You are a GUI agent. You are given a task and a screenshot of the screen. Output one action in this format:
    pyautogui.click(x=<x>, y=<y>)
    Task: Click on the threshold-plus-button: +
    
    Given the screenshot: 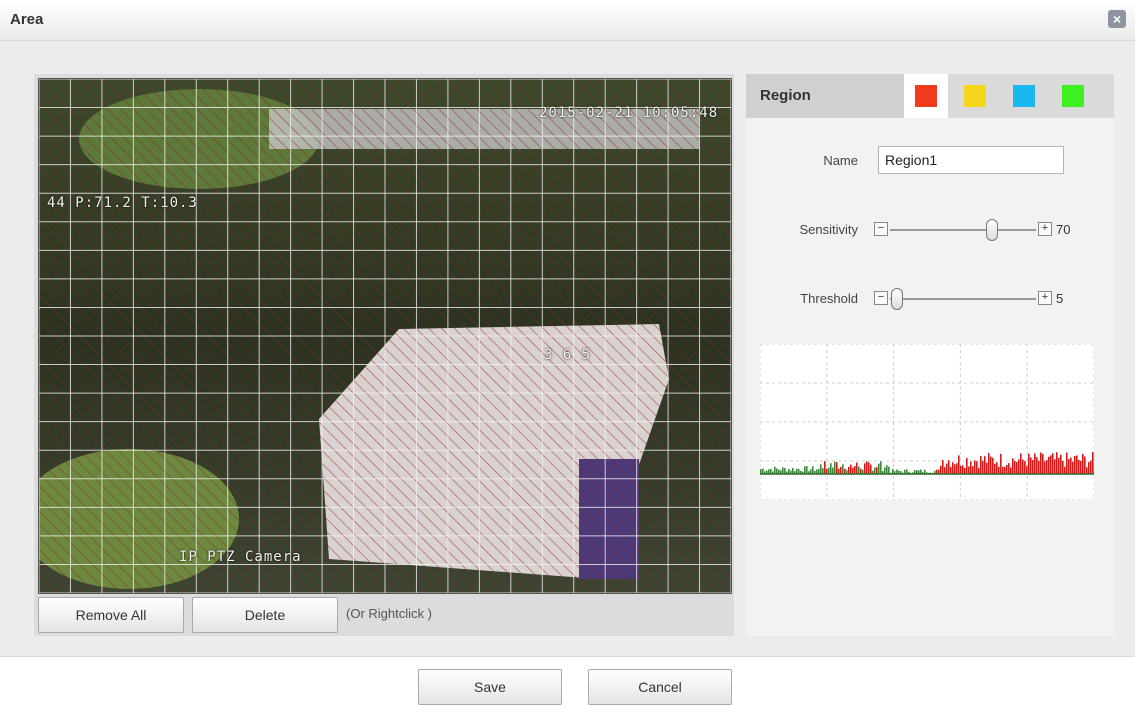 What is the action you would take?
    pyautogui.click(x=1045, y=298)
    